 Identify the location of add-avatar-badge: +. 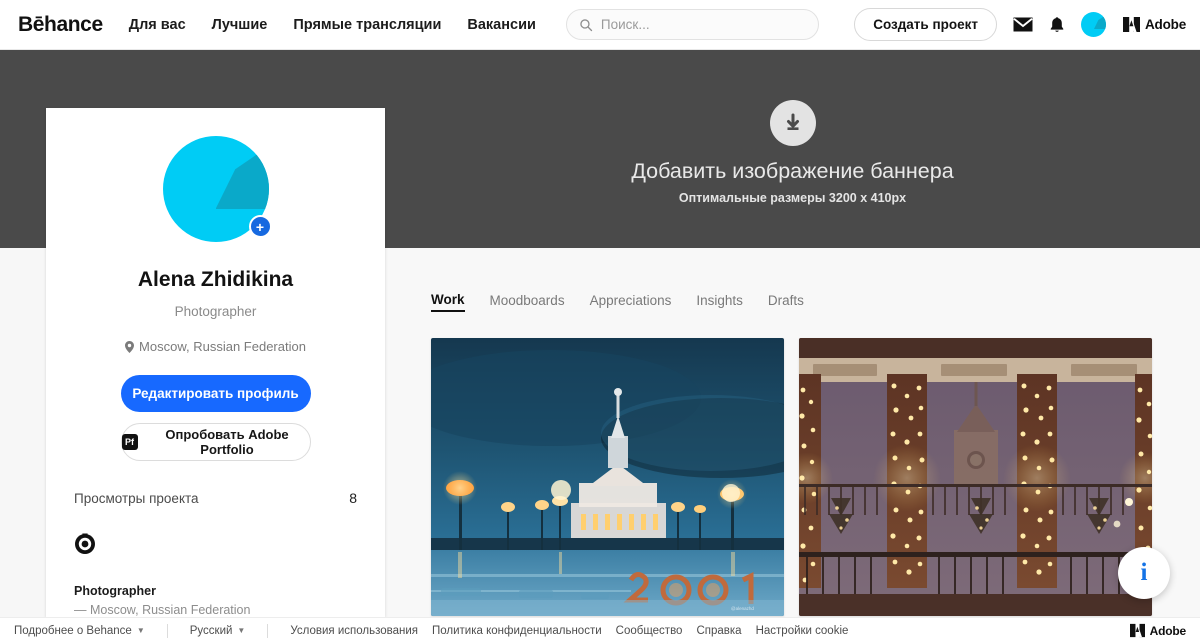
(260, 226).